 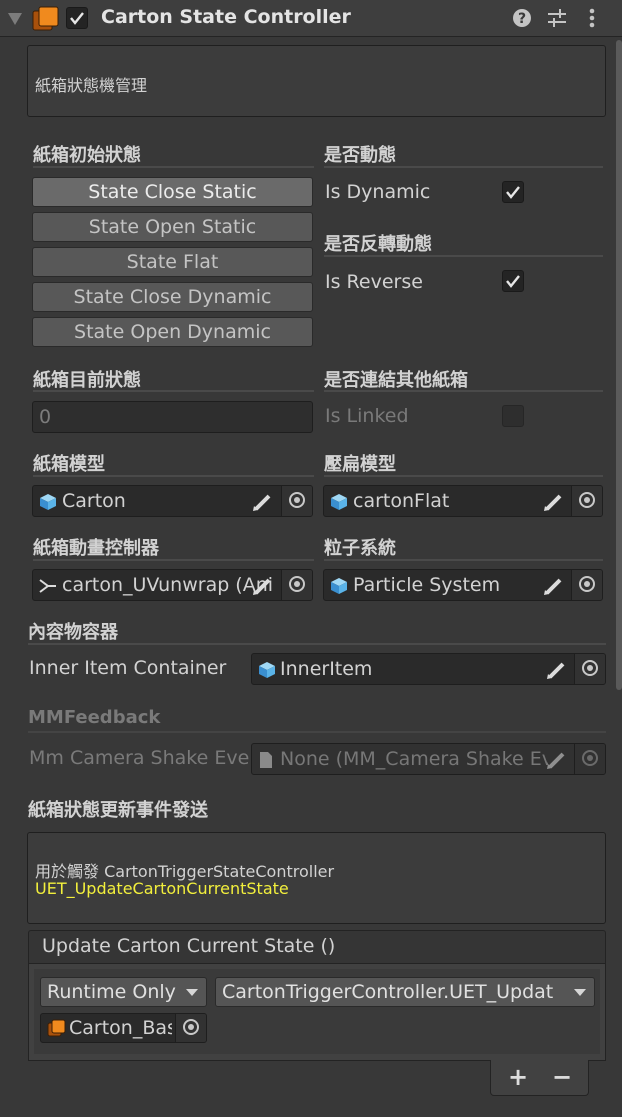 I want to click on animator-controller-icon, so click(x=48, y=586).